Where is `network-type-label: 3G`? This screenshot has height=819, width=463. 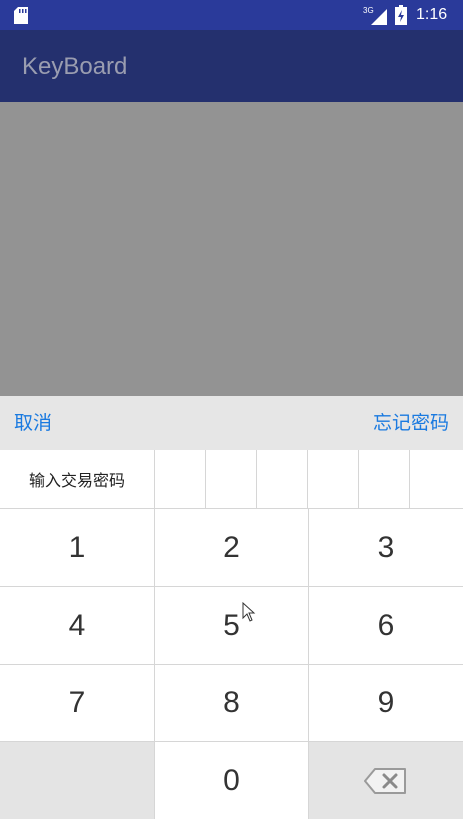
network-type-label: 3G is located at coordinates (368, 10).